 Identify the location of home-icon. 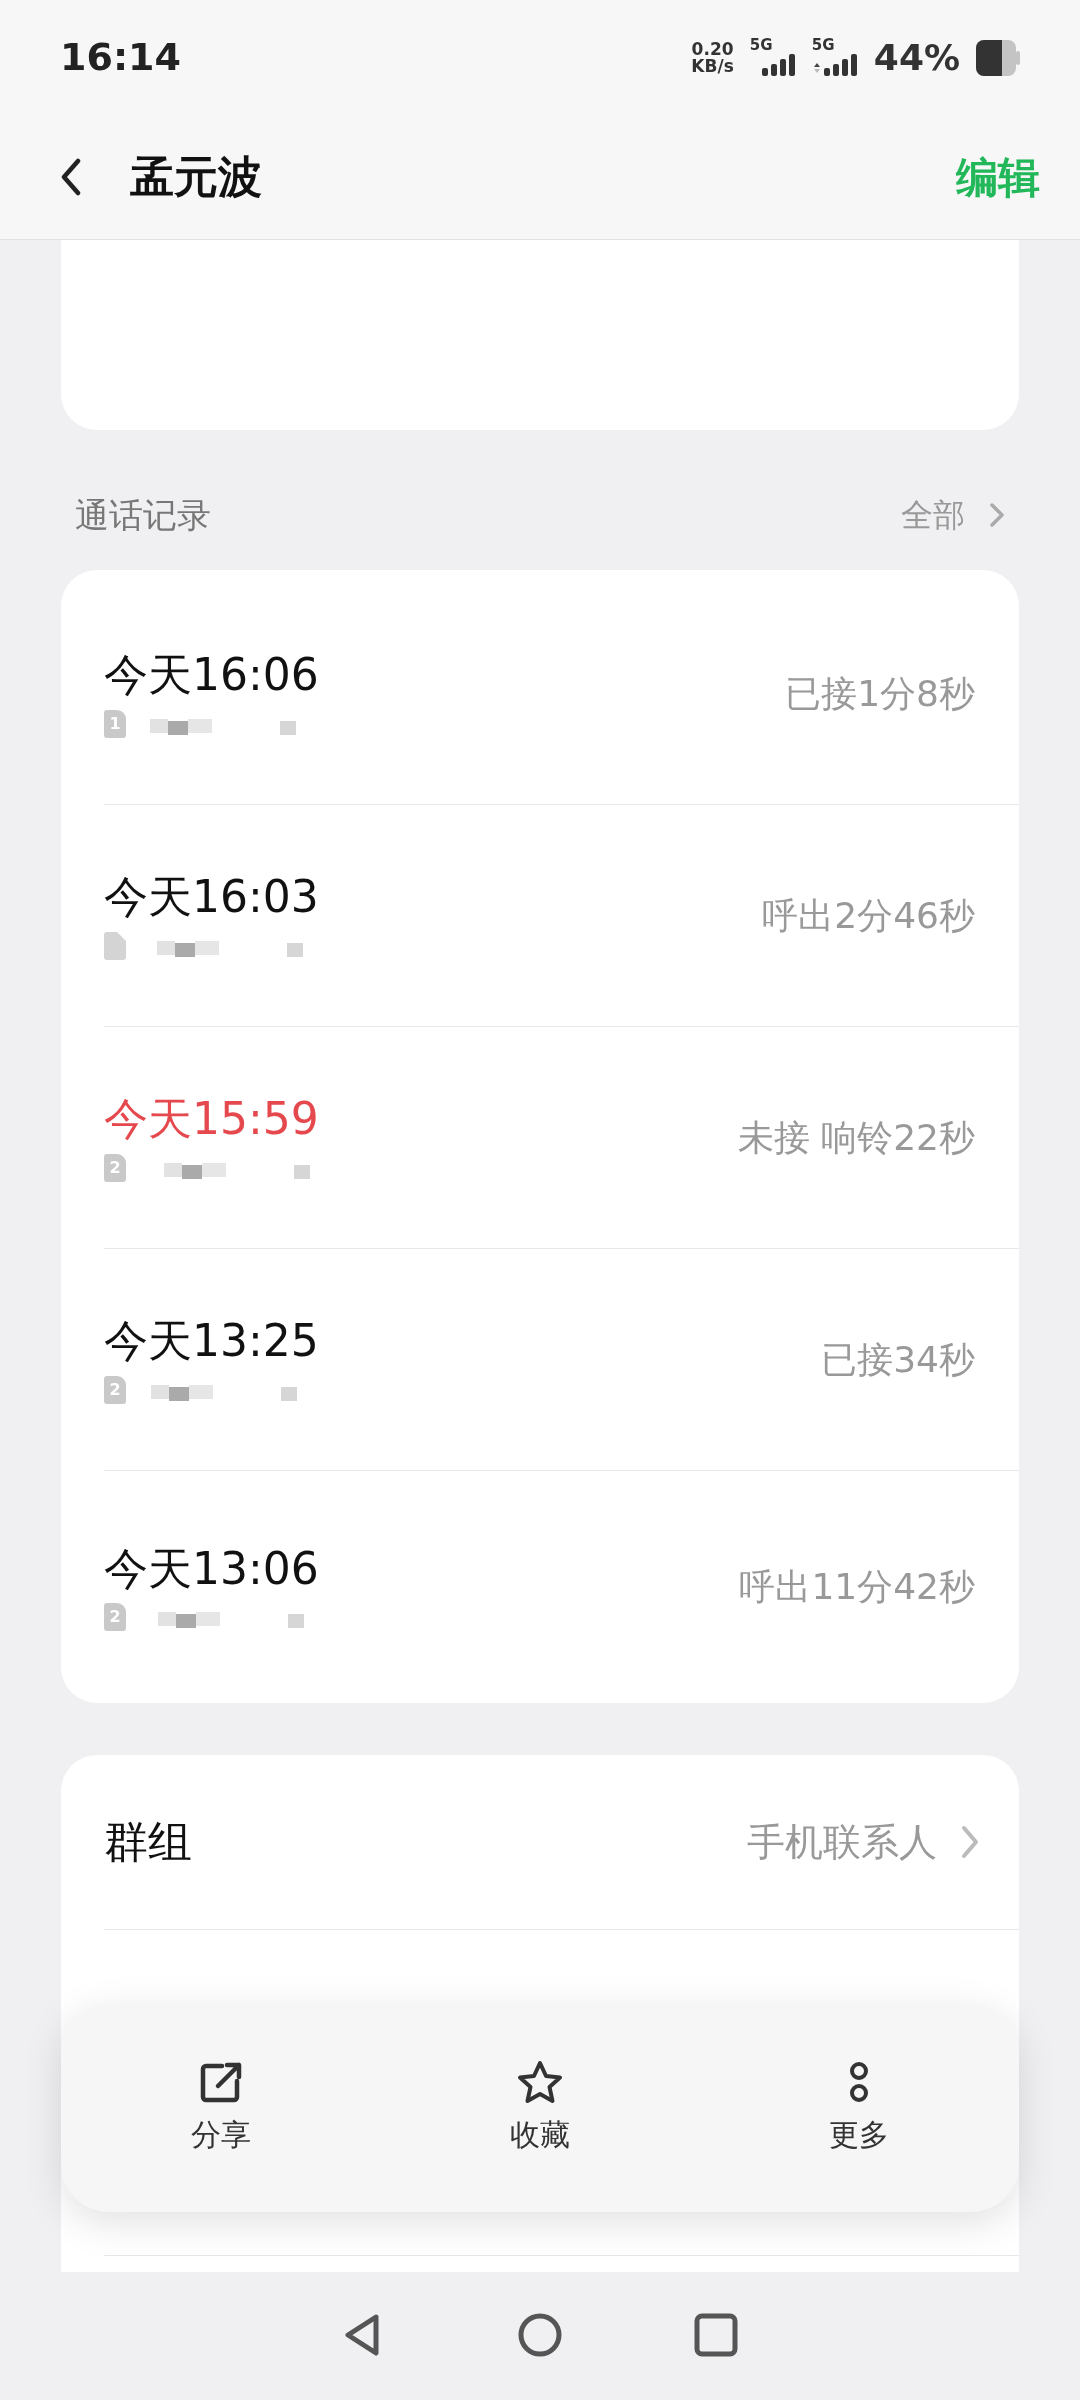
(540, 2335).